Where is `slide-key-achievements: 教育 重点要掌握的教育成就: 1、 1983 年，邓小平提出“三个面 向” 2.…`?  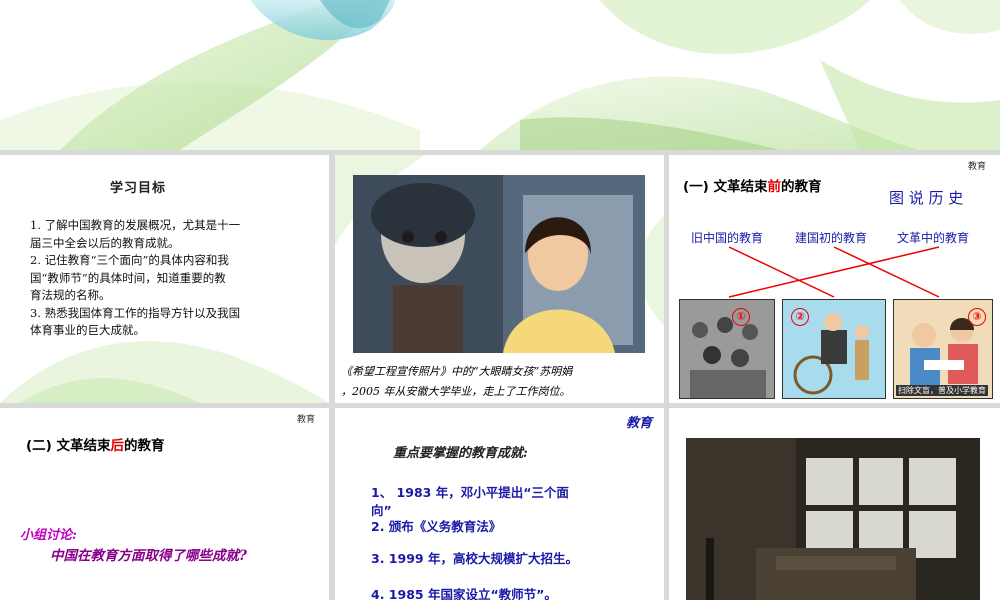 slide-key-achievements: 教育 重点要掌握的教育成就: 1、 1983 年，邓小平提出“三个面 向” 2.… is located at coordinates (499, 504).